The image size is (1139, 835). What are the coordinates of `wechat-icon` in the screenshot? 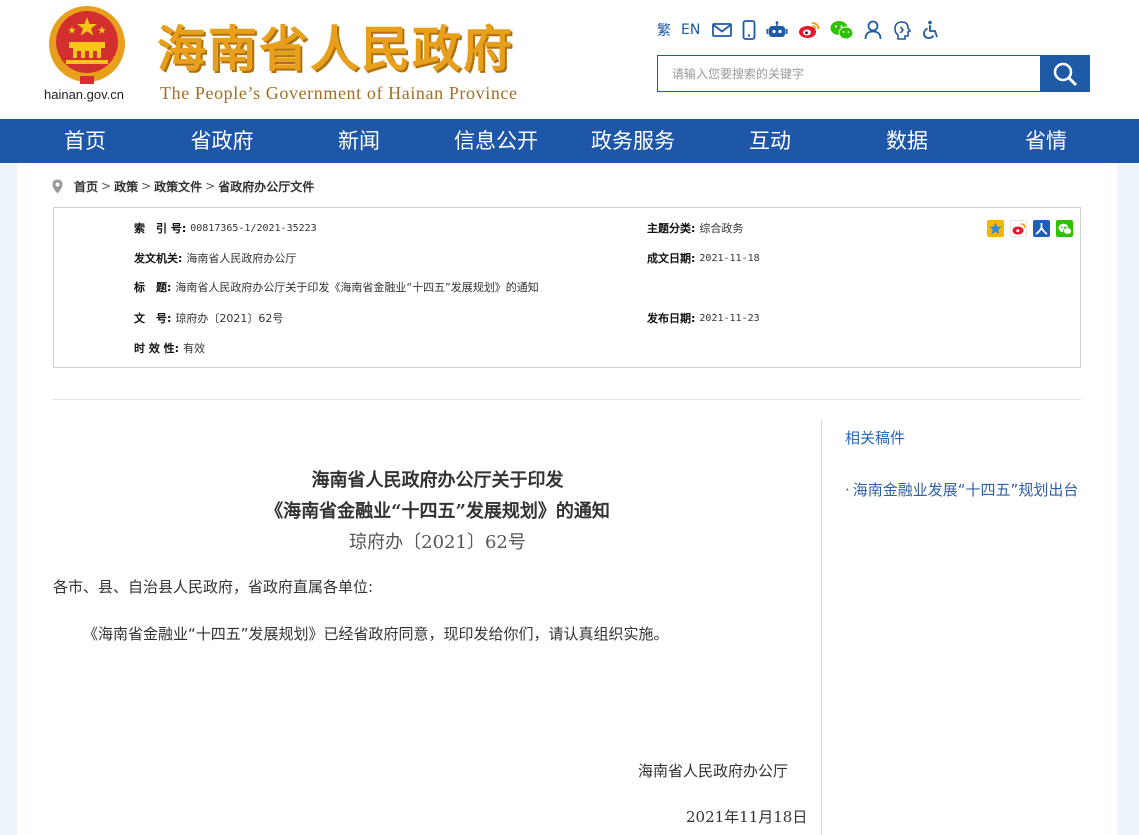 It's located at (842, 30).